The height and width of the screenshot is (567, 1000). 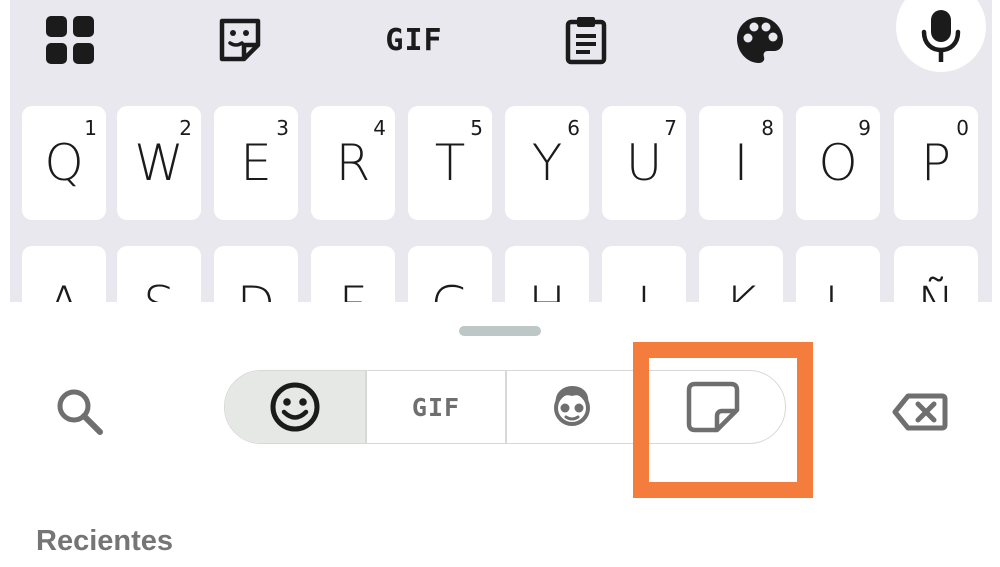 I want to click on key-letter: Y, so click(x=547, y=163).